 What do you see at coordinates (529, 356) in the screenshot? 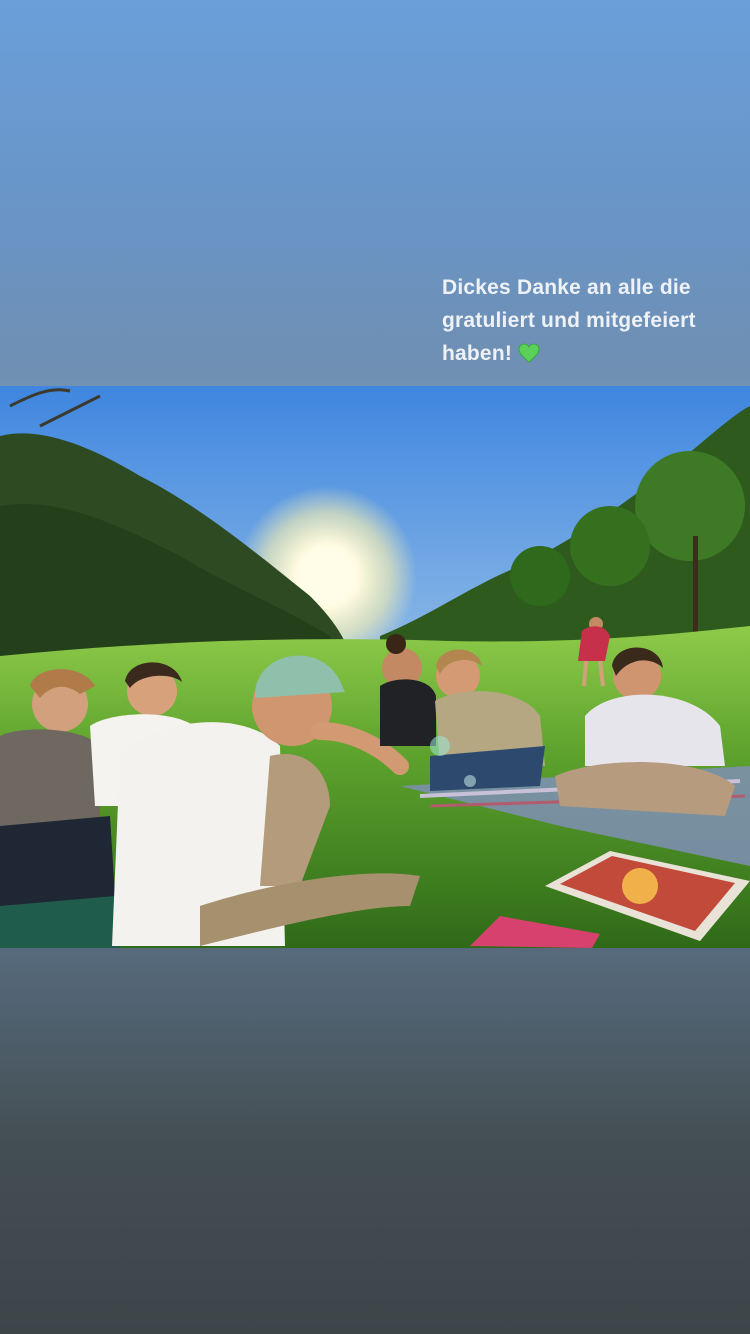
I see `green-heart-icon` at bounding box center [529, 356].